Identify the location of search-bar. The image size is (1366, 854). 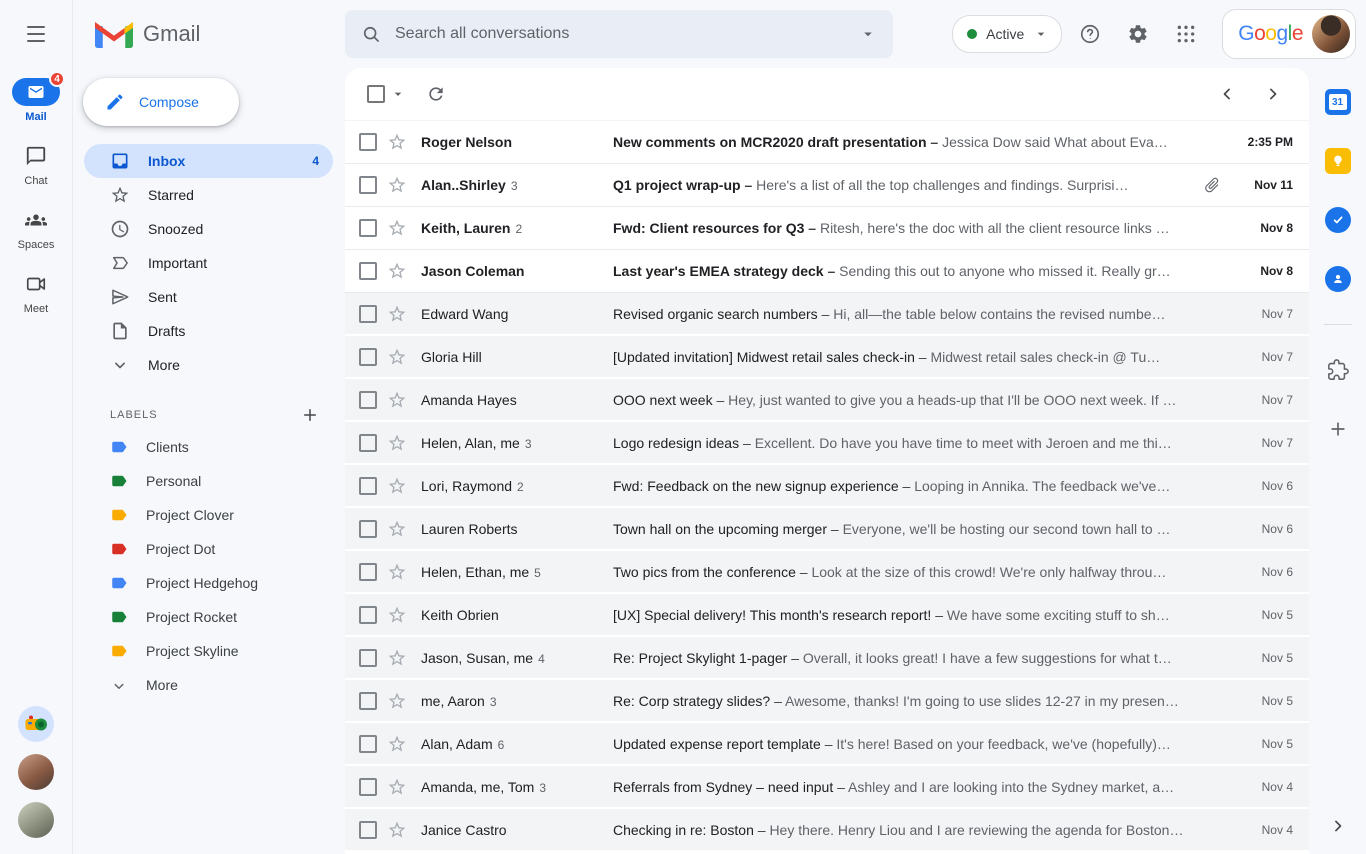
(619, 34).